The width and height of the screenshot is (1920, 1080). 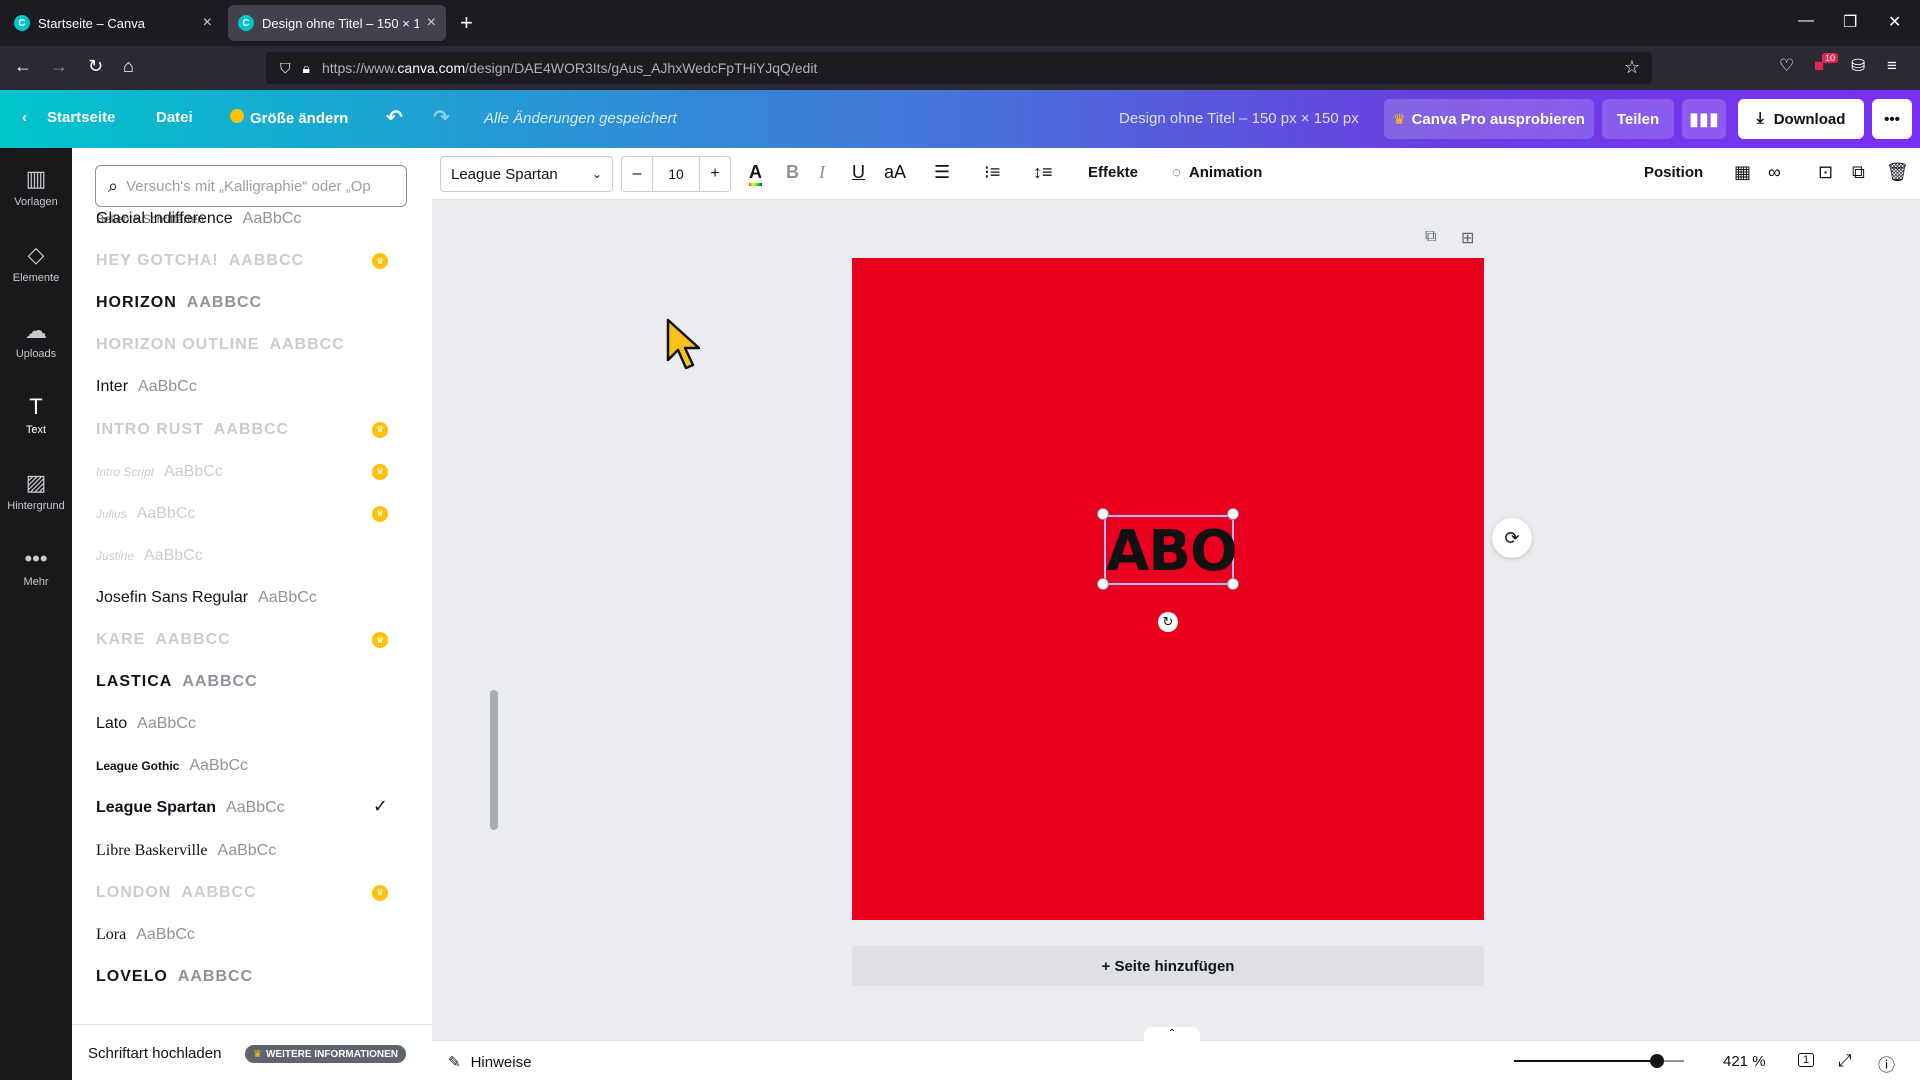 I want to click on italic-icon: I, so click(x=822, y=172).